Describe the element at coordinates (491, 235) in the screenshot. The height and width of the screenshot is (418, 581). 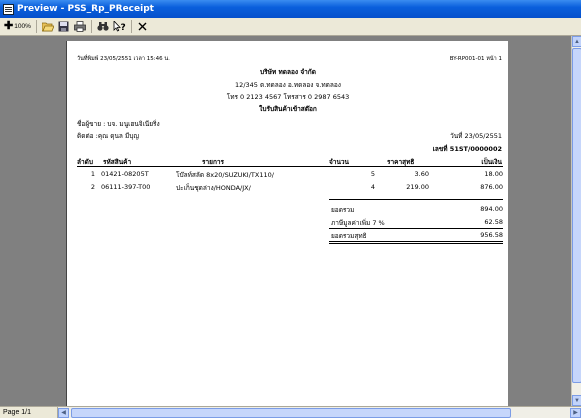
I see `net-total-value: 956.58` at that location.